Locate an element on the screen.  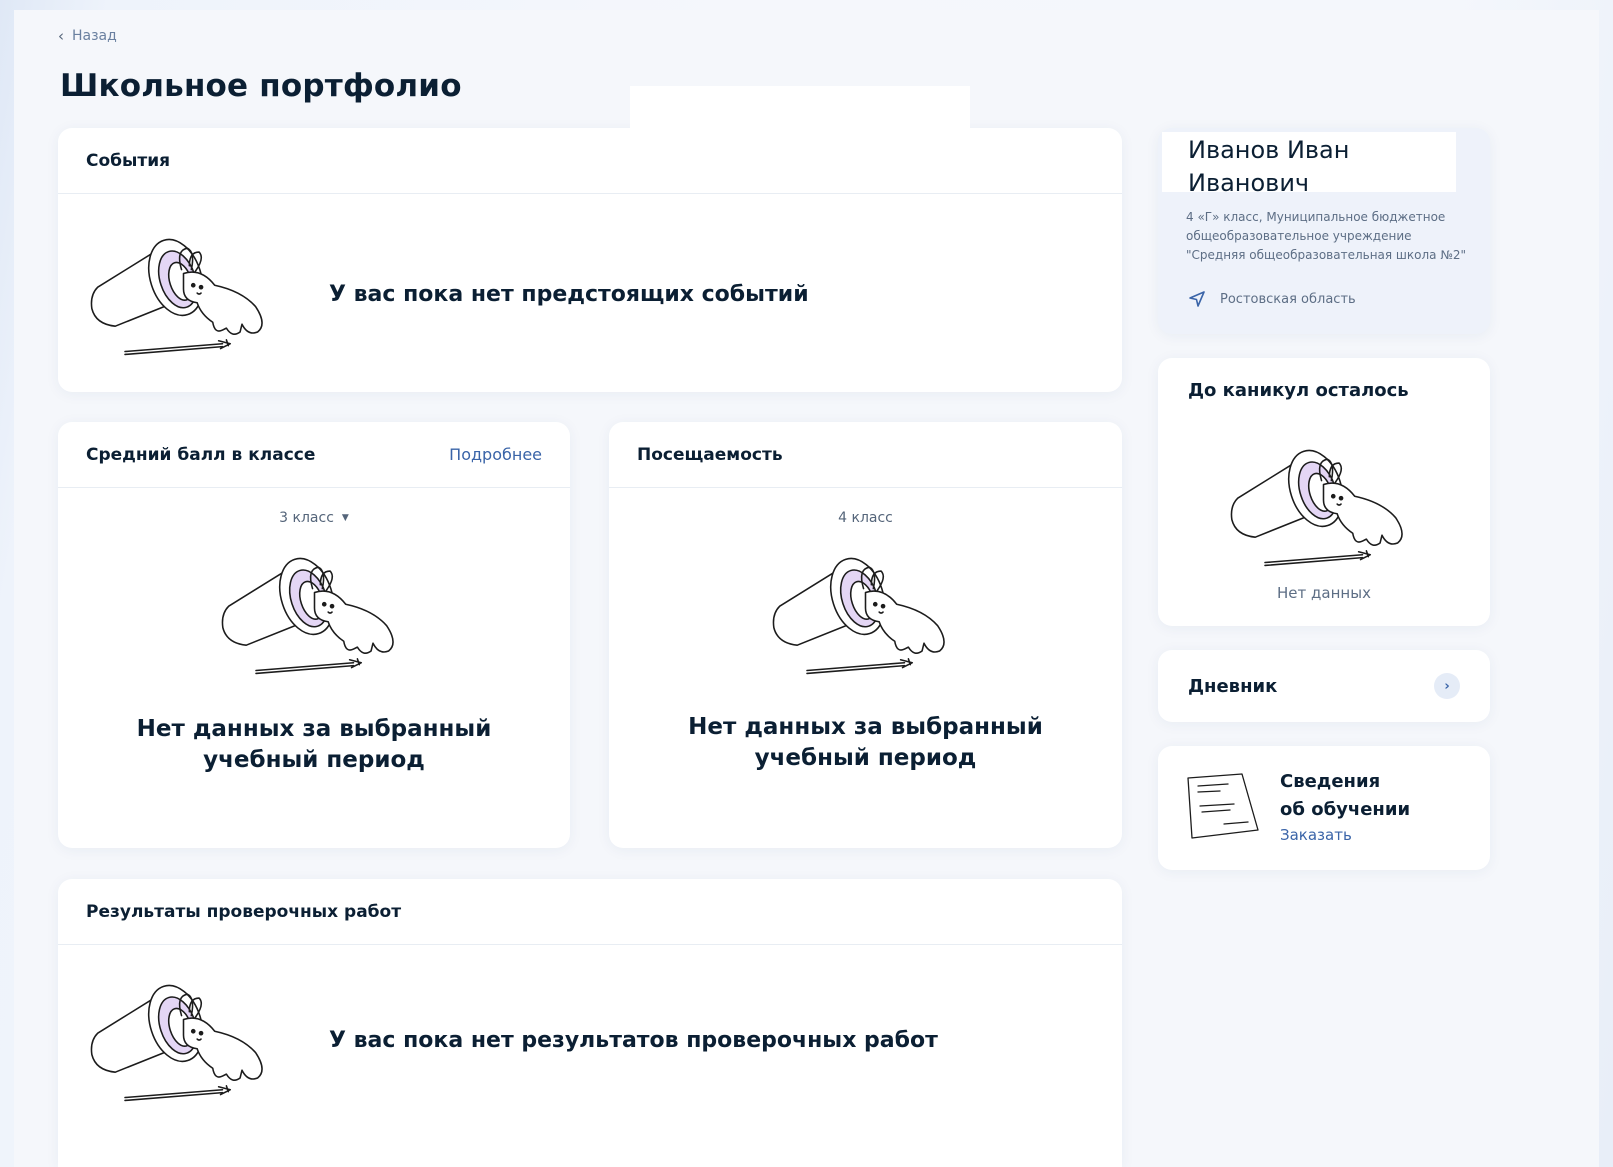
events-title: События is located at coordinates (128, 160).